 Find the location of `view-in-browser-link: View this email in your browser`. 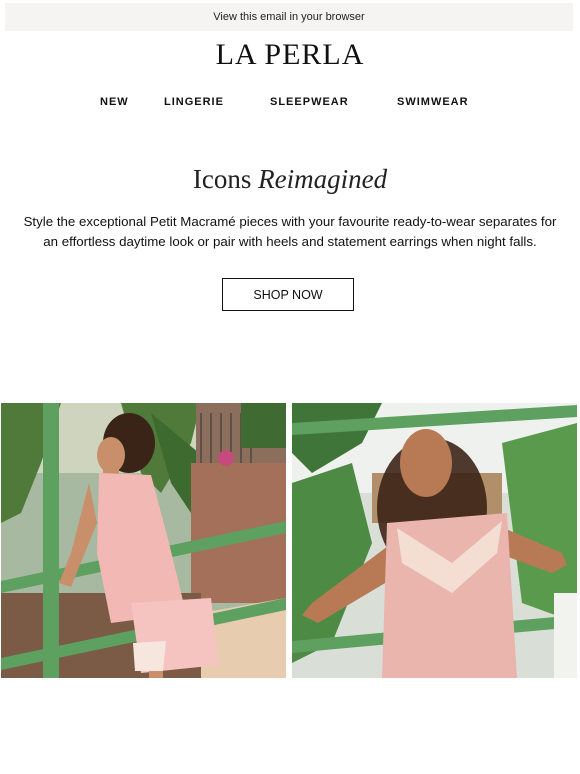

view-in-browser-link: View this email in your browser is located at coordinates (288, 17).